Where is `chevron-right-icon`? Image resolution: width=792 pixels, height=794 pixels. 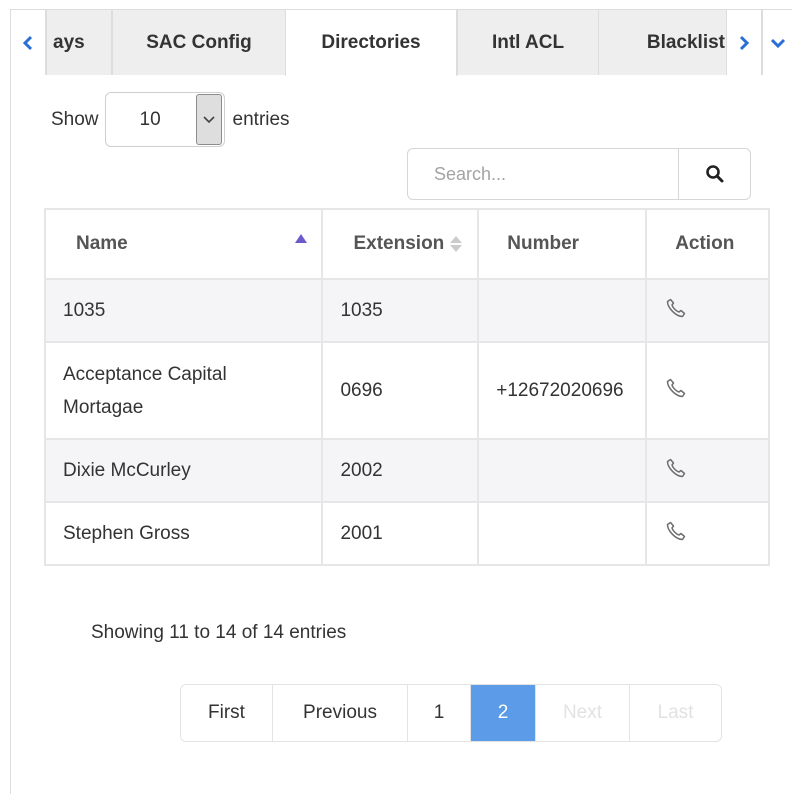
chevron-right-icon is located at coordinates (744, 42).